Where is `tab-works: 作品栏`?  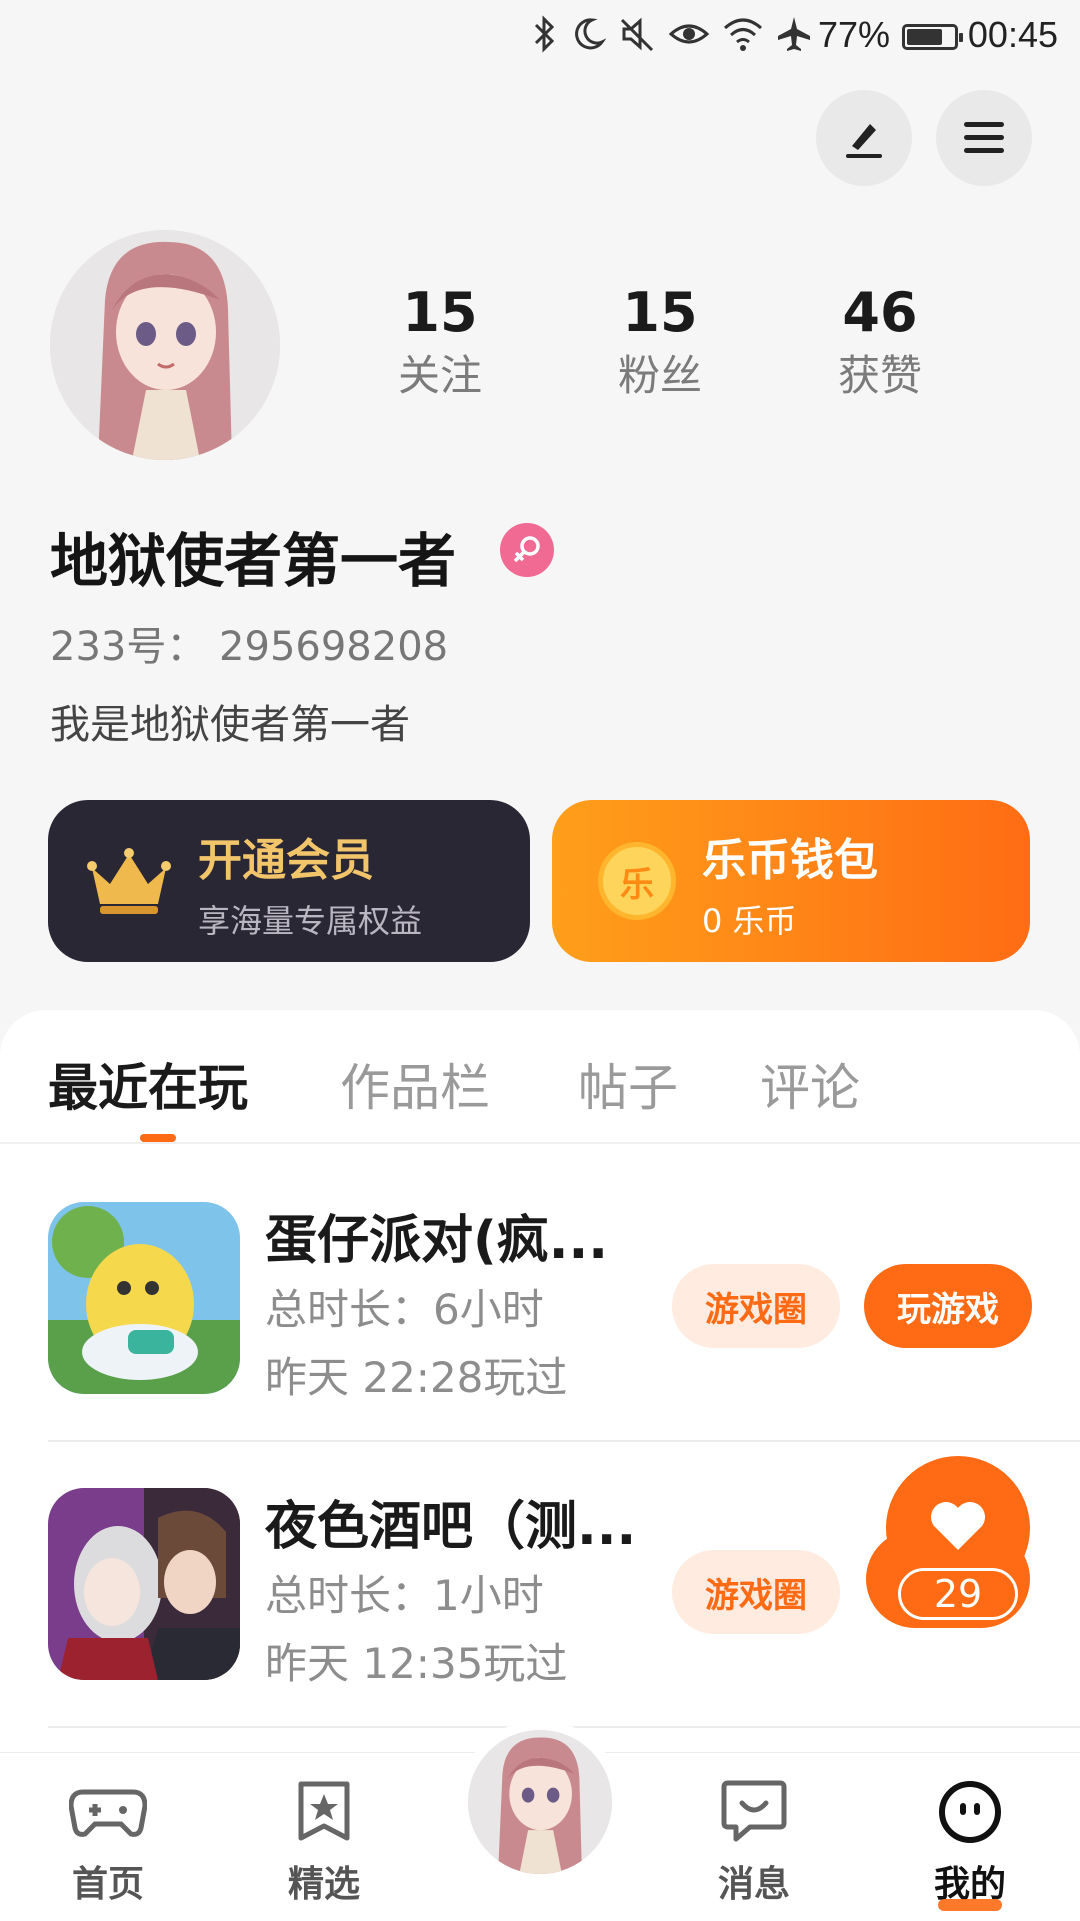 tab-works: 作品栏 is located at coordinates (415, 1084).